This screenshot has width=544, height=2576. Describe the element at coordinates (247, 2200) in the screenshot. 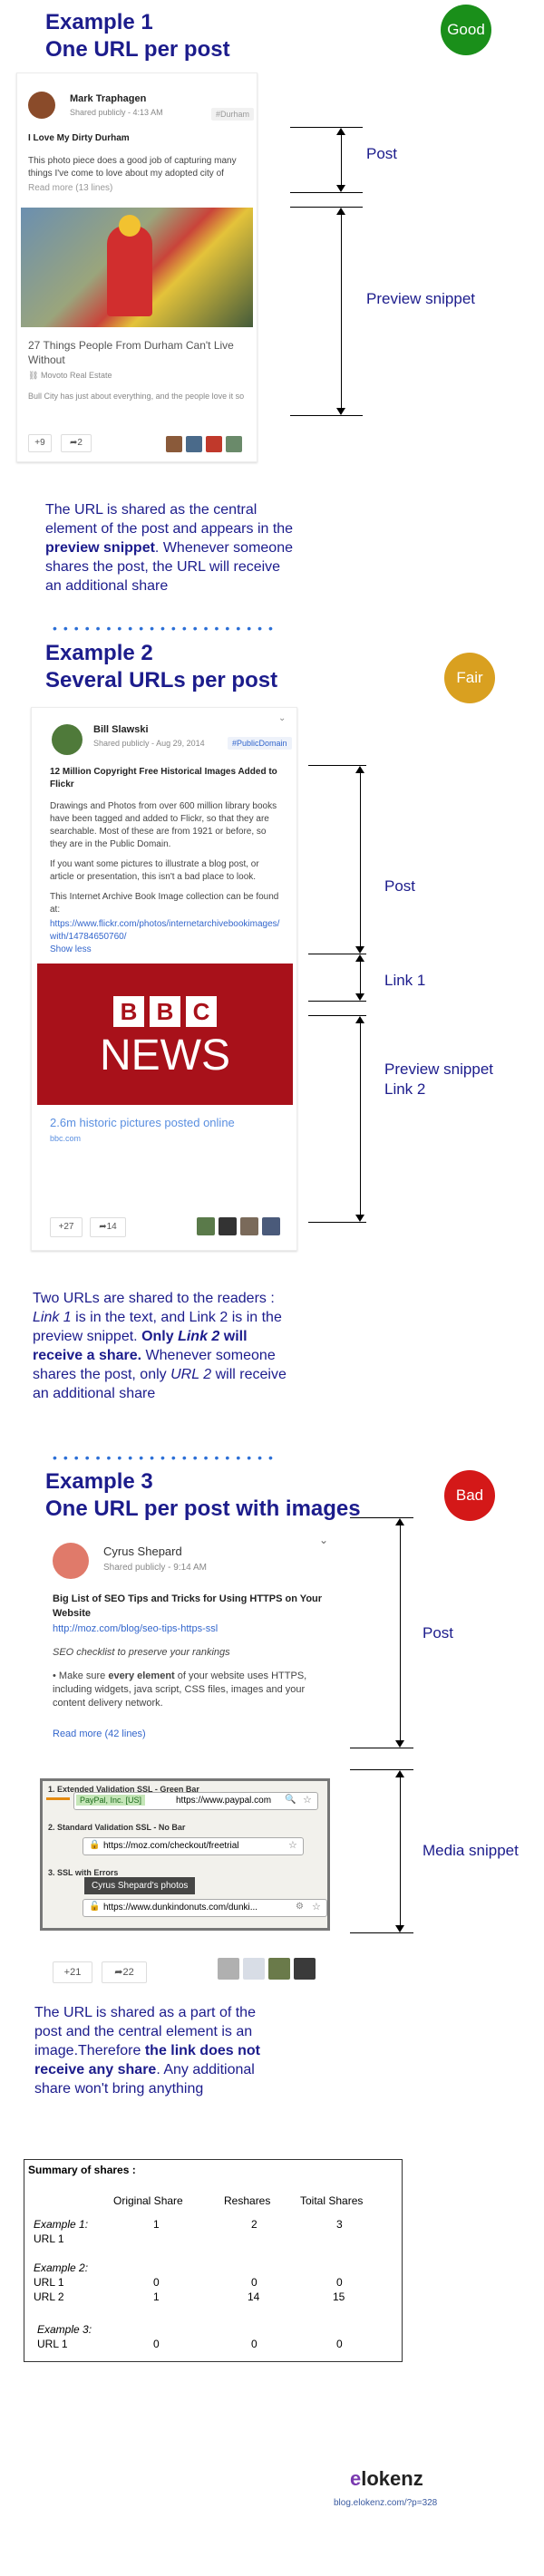

I see `col-reshares: Reshares` at that location.